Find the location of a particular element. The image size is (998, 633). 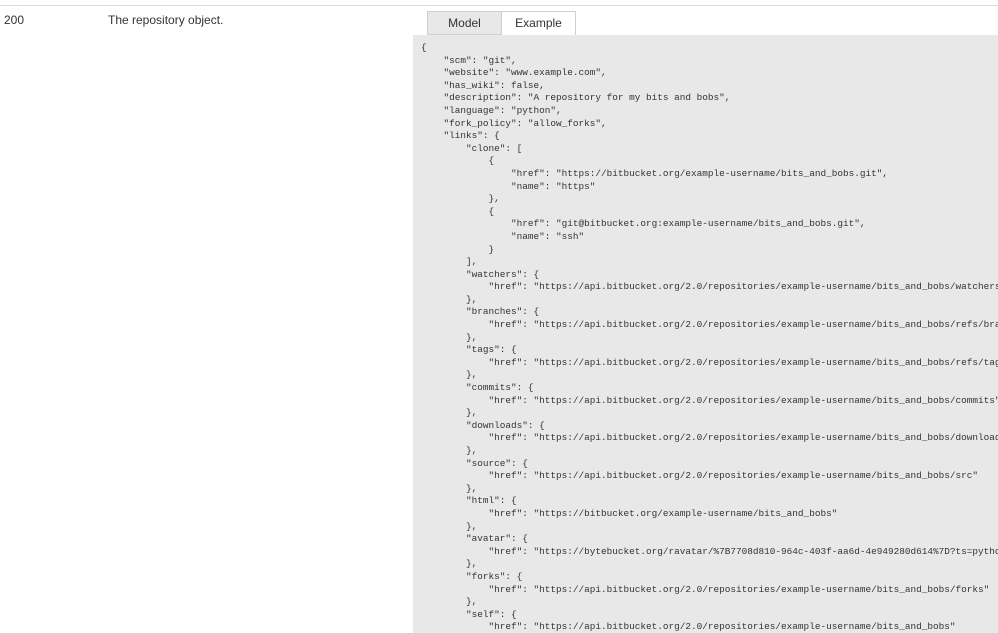

code-line: ], is located at coordinates (472, 262).